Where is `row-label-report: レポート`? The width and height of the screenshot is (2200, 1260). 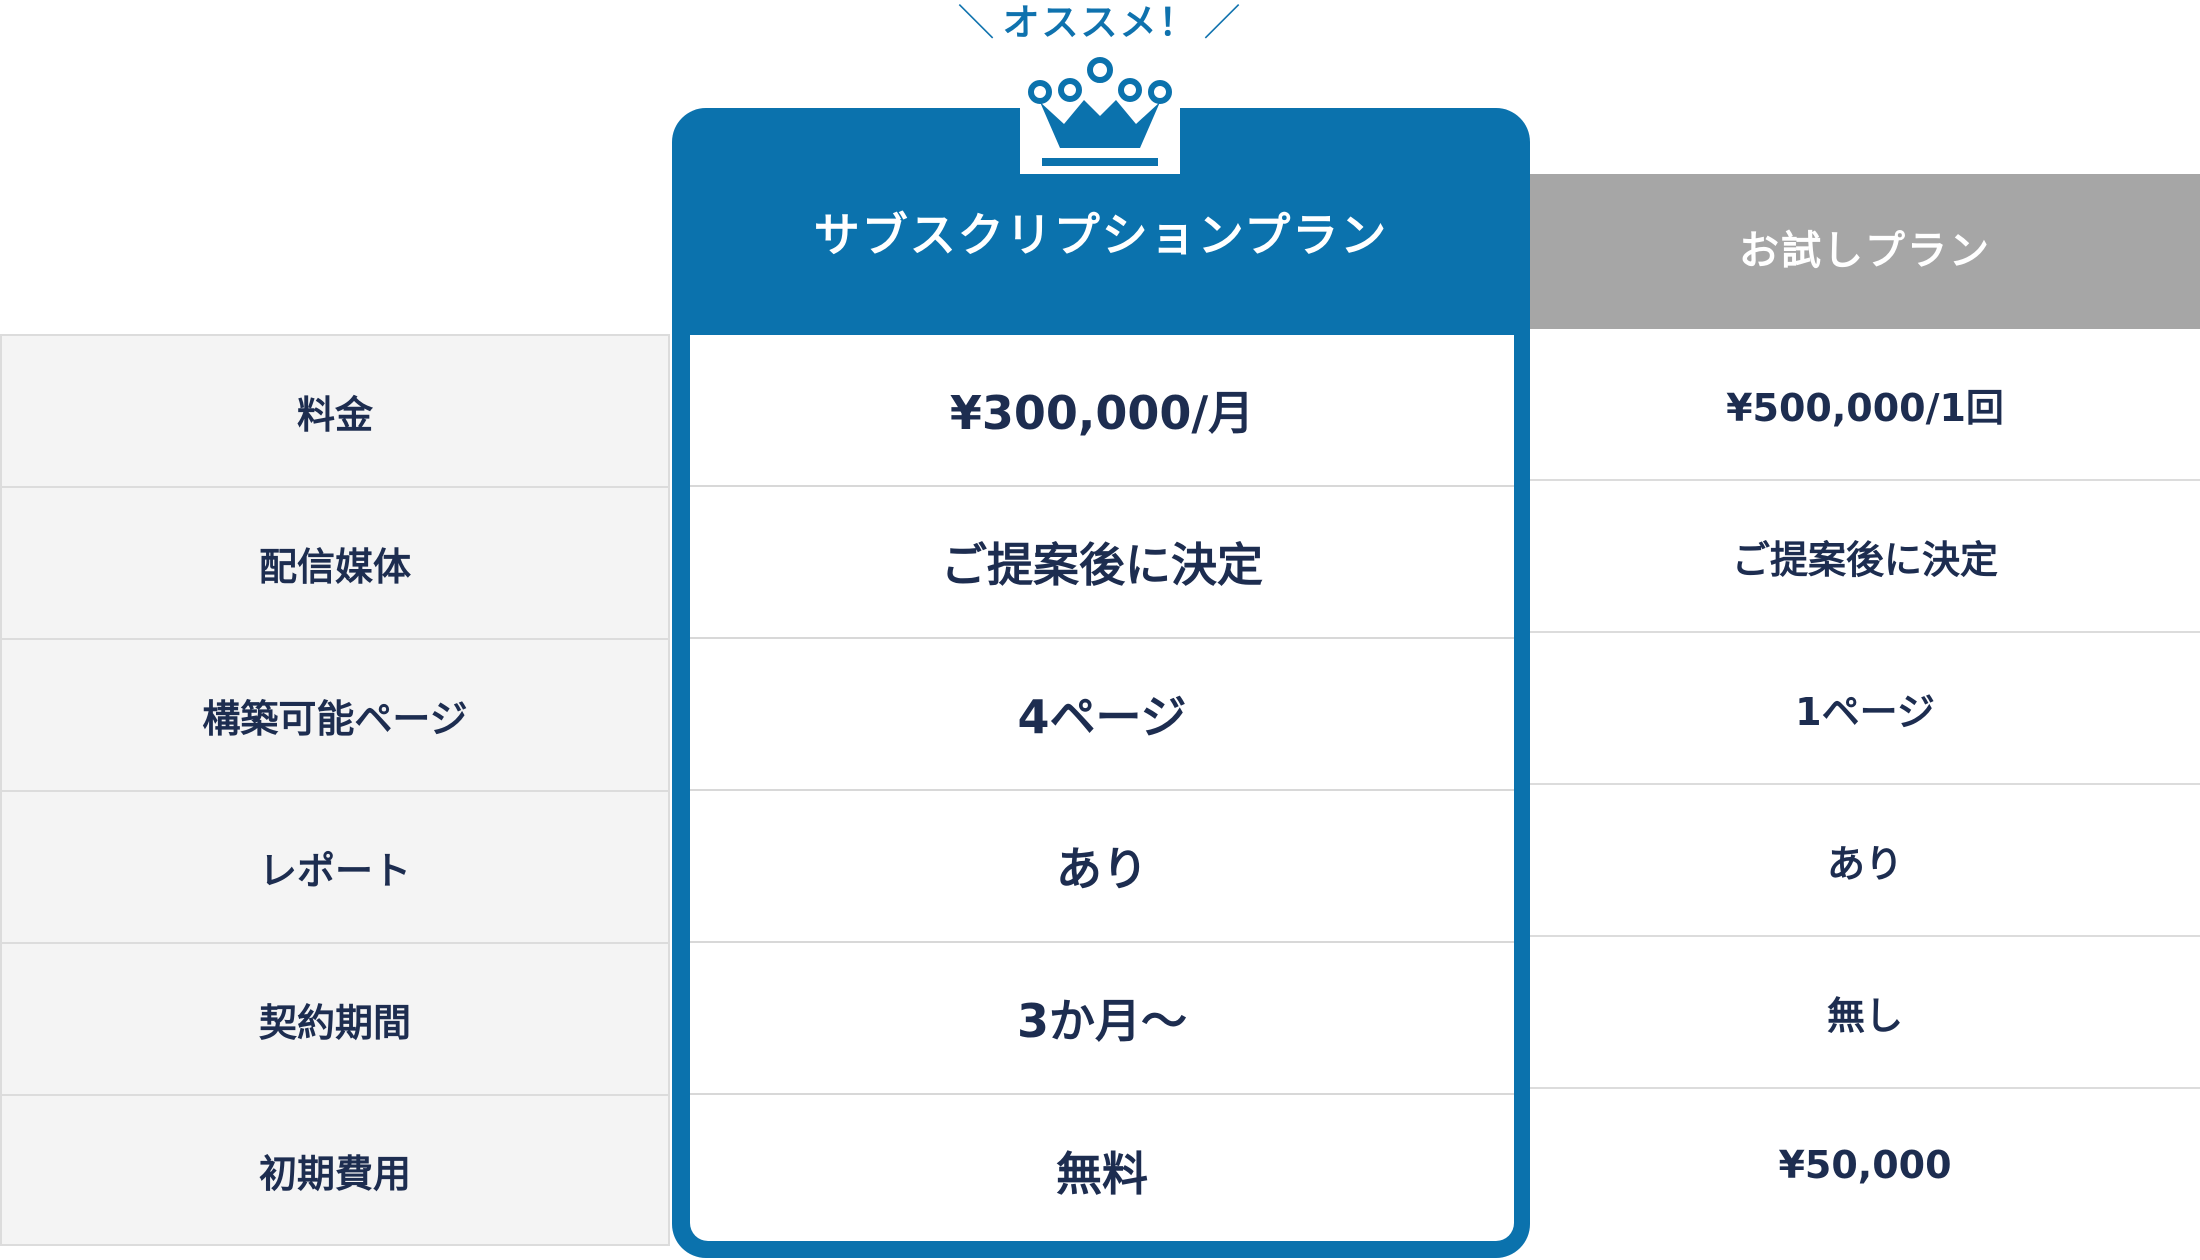 row-label-report: レポート is located at coordinates (335, 866).